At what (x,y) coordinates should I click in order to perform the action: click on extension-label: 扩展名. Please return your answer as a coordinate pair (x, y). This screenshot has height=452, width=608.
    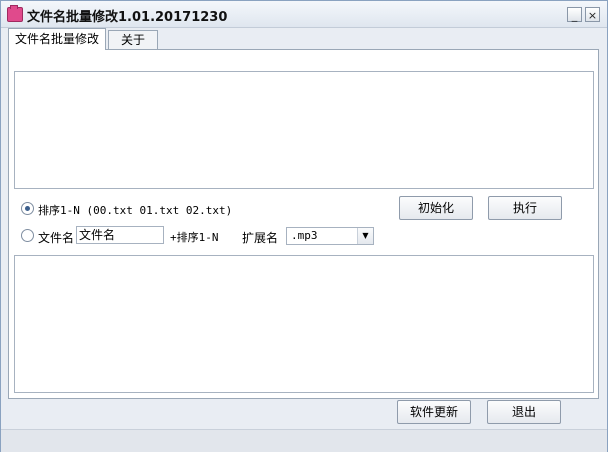
    Looking at the image, I should click on (260, 238).